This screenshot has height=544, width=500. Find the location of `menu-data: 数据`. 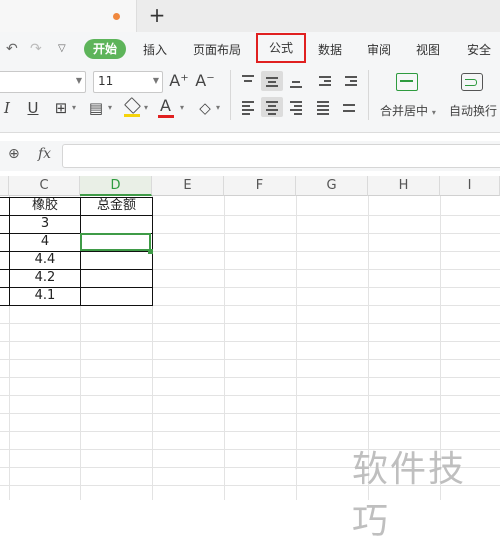

menu-data: 数据 is located at coordinates (330, 50).